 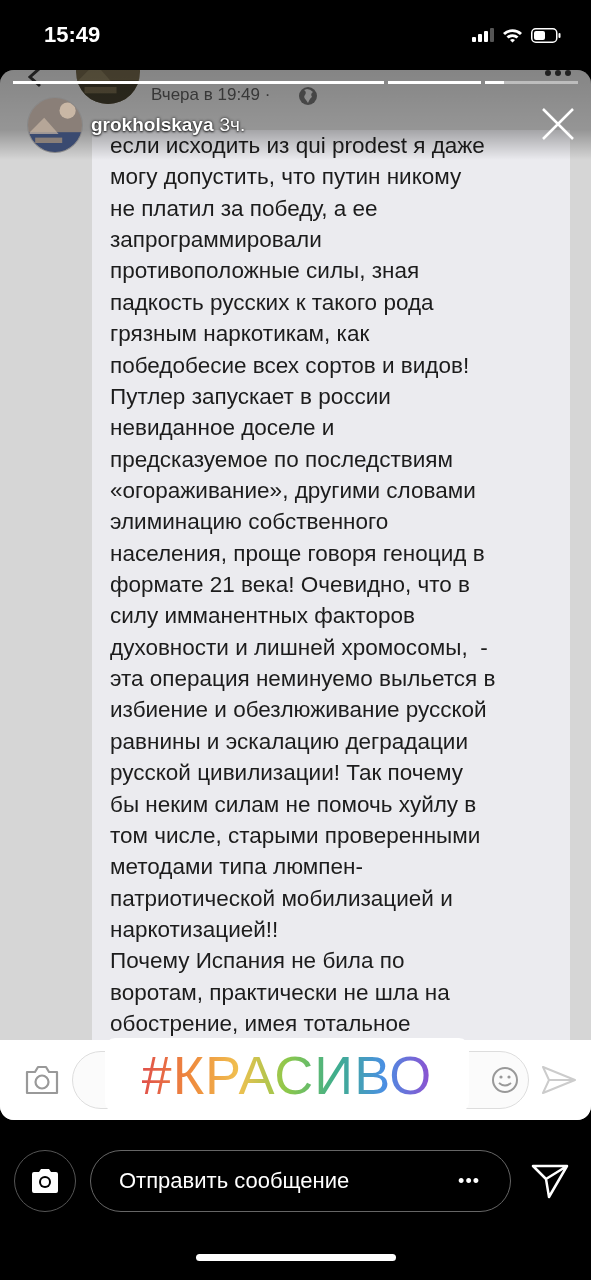 I want to click on clock-time: 15:49, so click(x=72, y=35).